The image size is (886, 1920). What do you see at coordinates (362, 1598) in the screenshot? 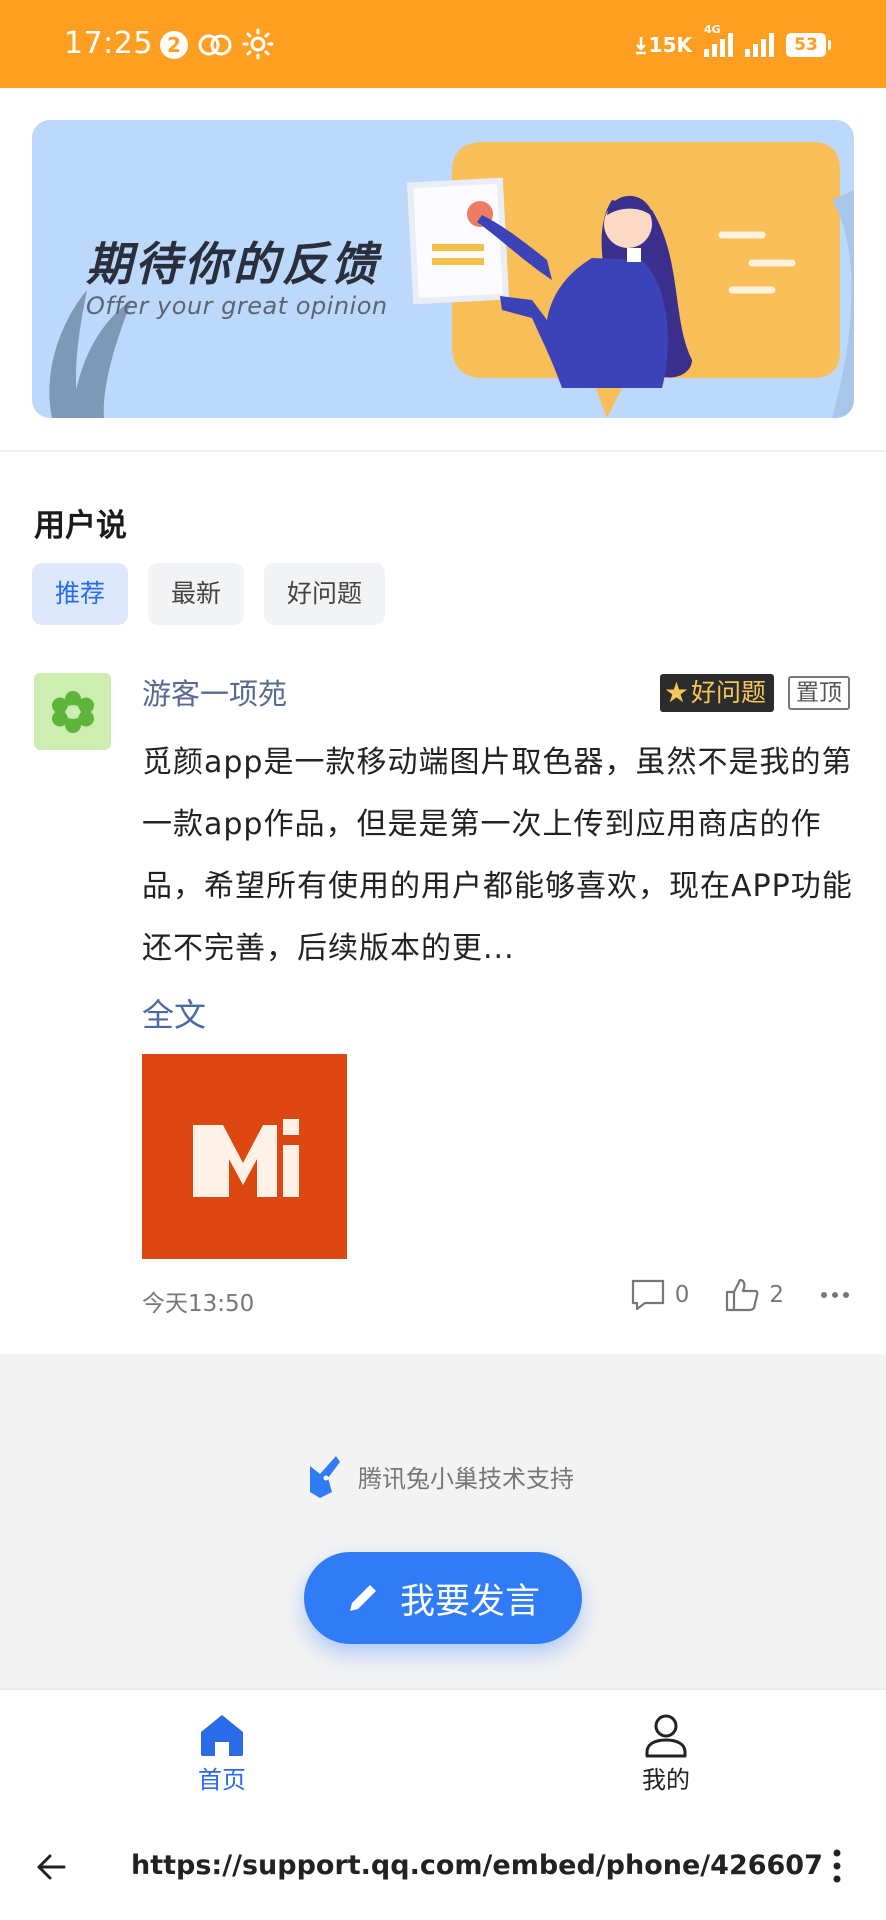
I see `pencil-icon` at bounding box center [362, 1598].